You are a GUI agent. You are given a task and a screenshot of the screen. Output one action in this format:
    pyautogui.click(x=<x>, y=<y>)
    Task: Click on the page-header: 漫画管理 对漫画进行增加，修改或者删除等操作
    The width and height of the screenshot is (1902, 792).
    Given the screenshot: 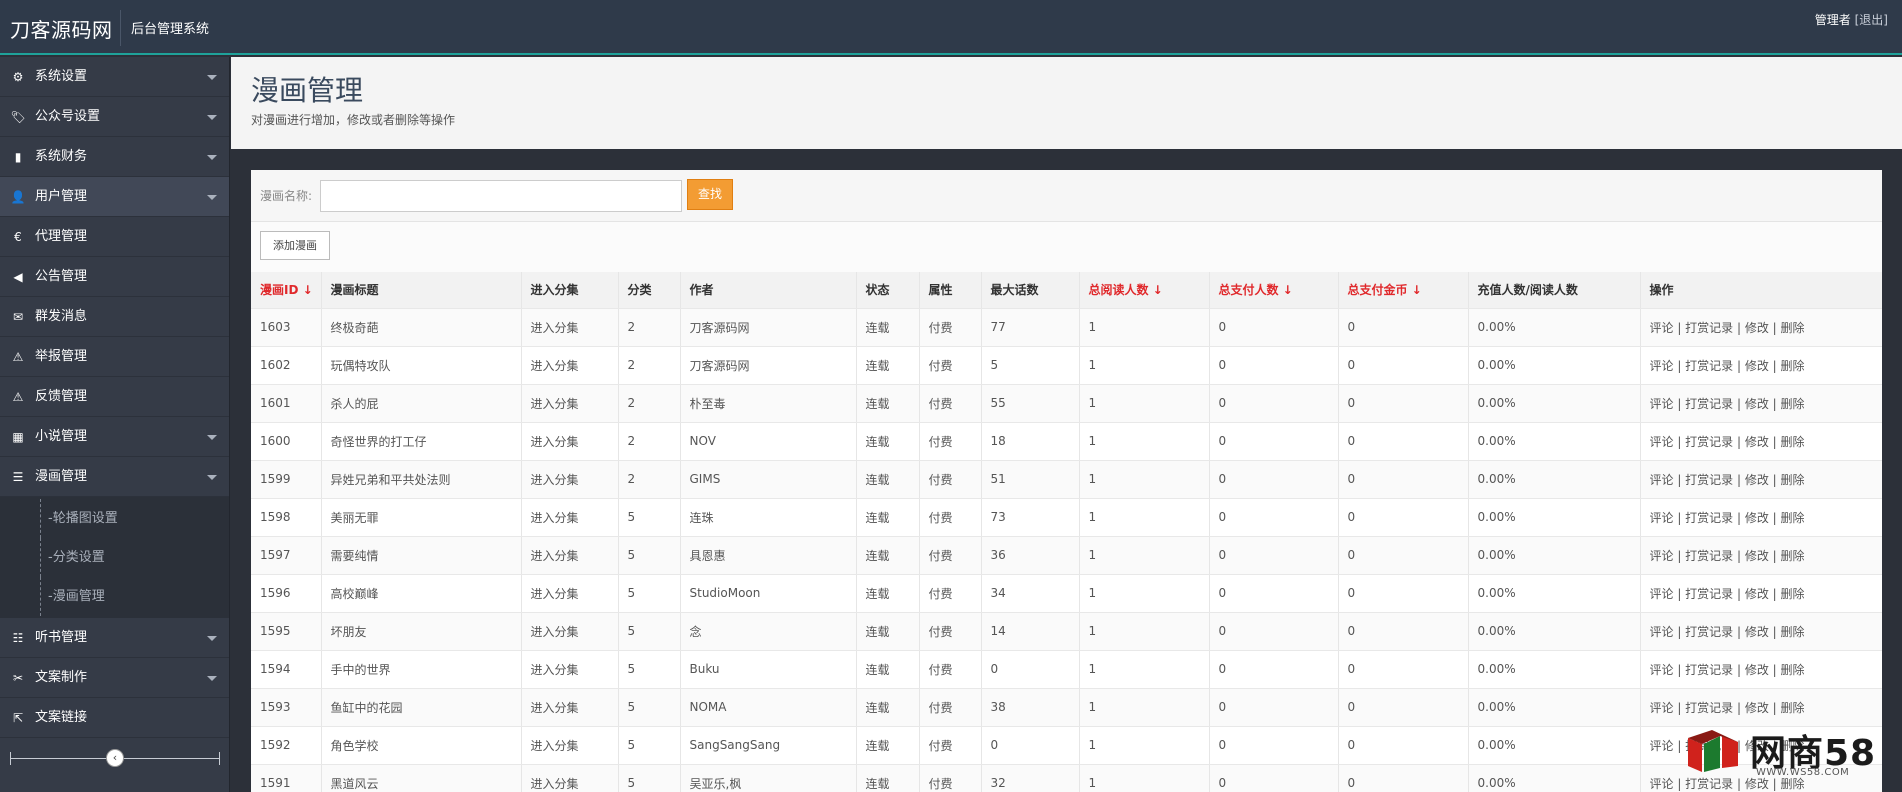 What is the action you would take?
    pyautogui.click(x=1066, y=103)
    